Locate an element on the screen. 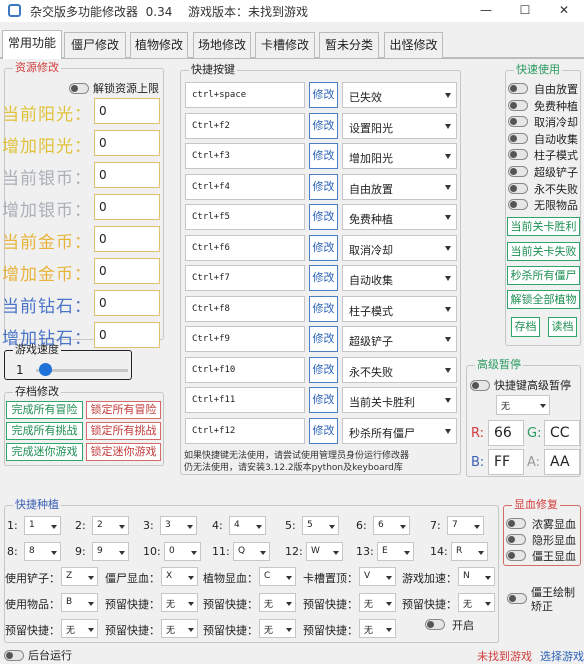 Image resolution: width=584 pixels, height=664 pixels. quick-plant-select: 3 is located at coordinates (178, 525).